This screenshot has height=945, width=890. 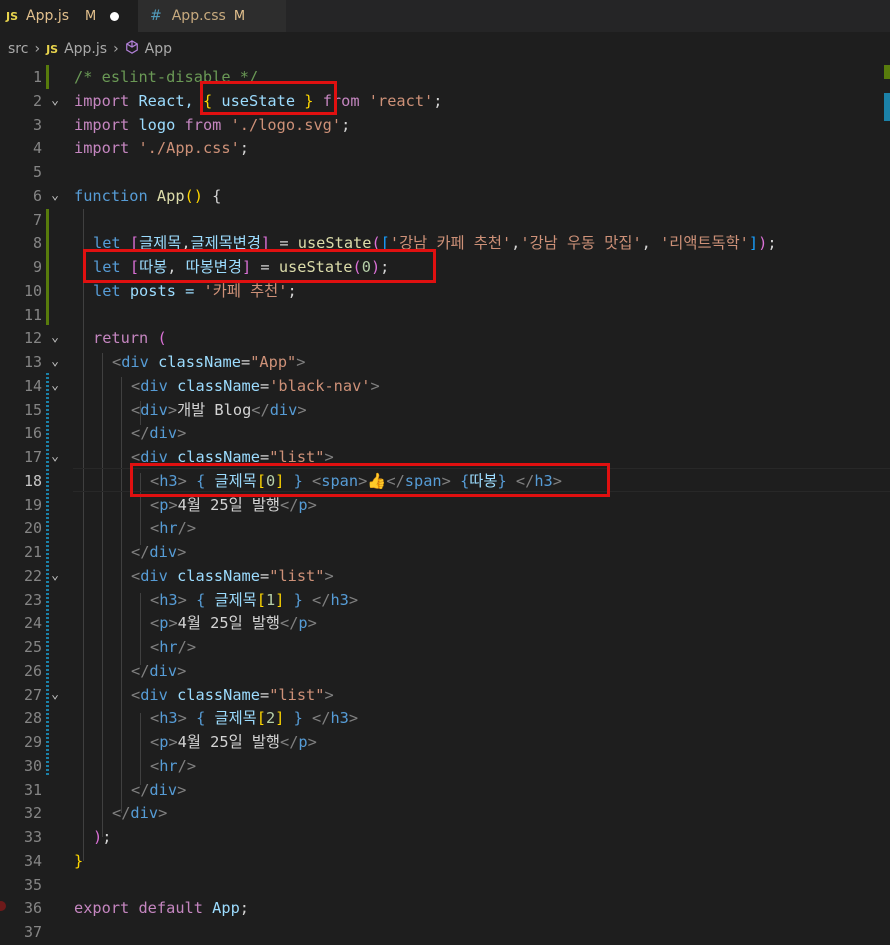 I want to click on code-token: './logo.svg', so click(x=281, y=124).